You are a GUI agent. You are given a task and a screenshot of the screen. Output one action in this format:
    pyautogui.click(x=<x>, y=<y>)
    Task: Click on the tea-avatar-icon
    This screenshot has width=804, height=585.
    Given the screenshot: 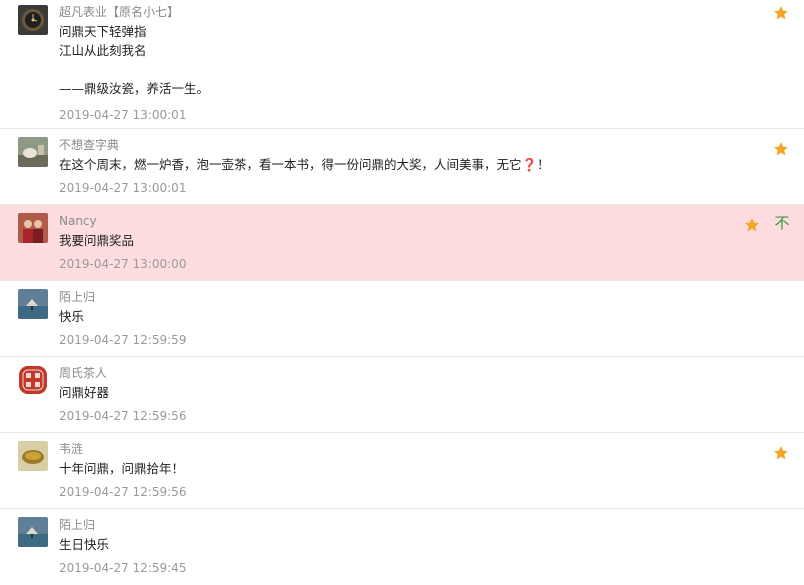 What is the action you would take?
    pyautogui.click(x=33, y=152)
    